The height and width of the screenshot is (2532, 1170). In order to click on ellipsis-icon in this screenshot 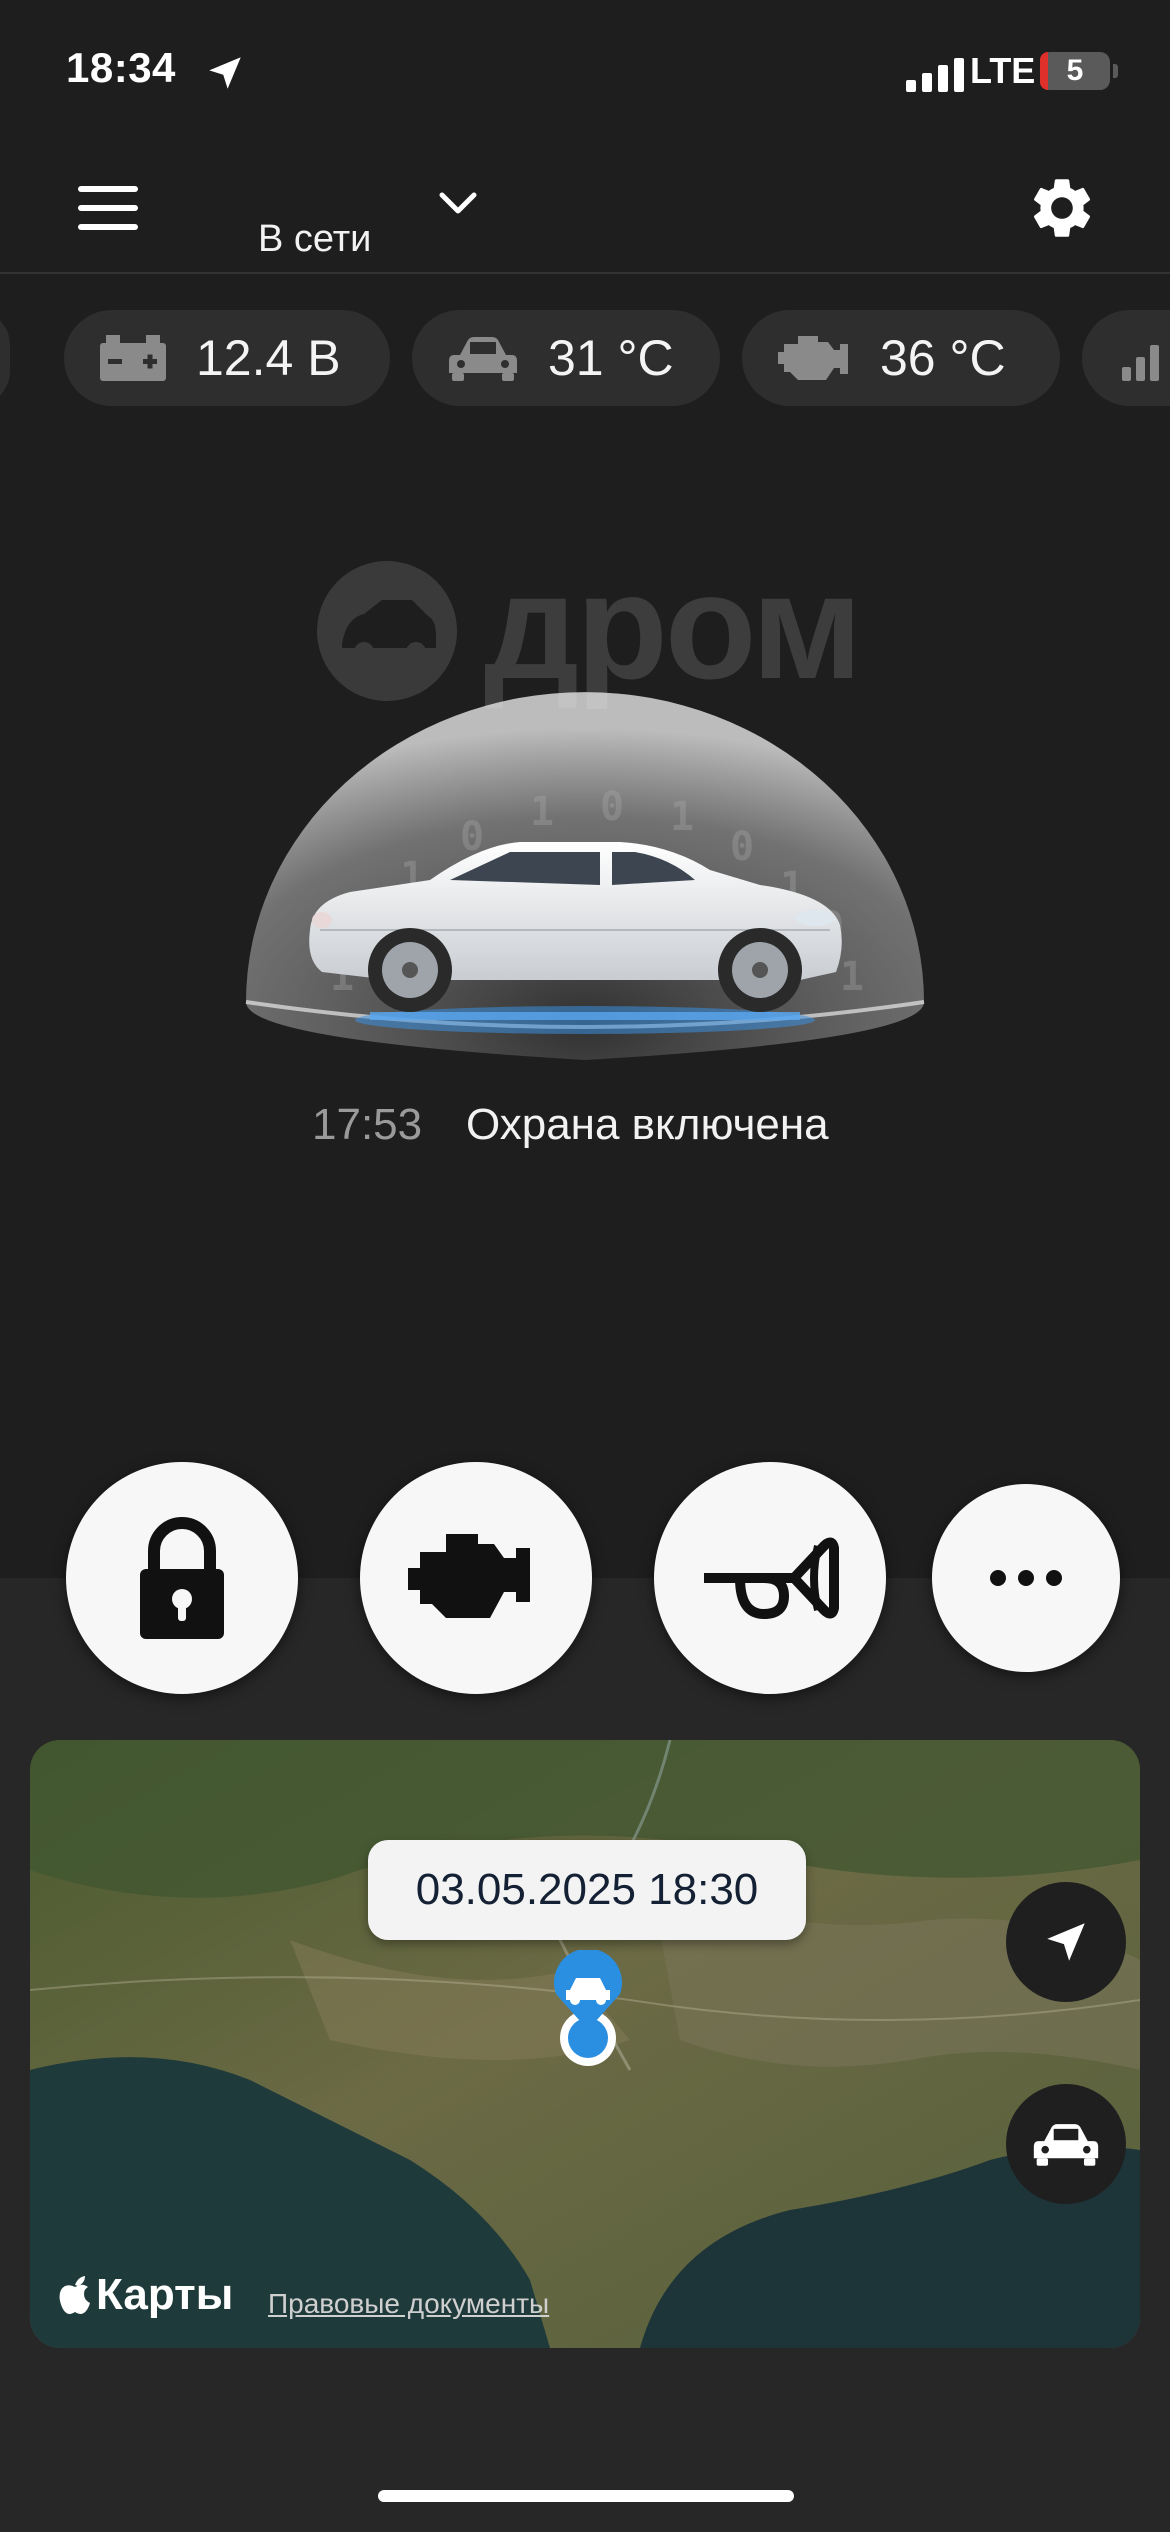, I will do `click(1026, 1578)`.